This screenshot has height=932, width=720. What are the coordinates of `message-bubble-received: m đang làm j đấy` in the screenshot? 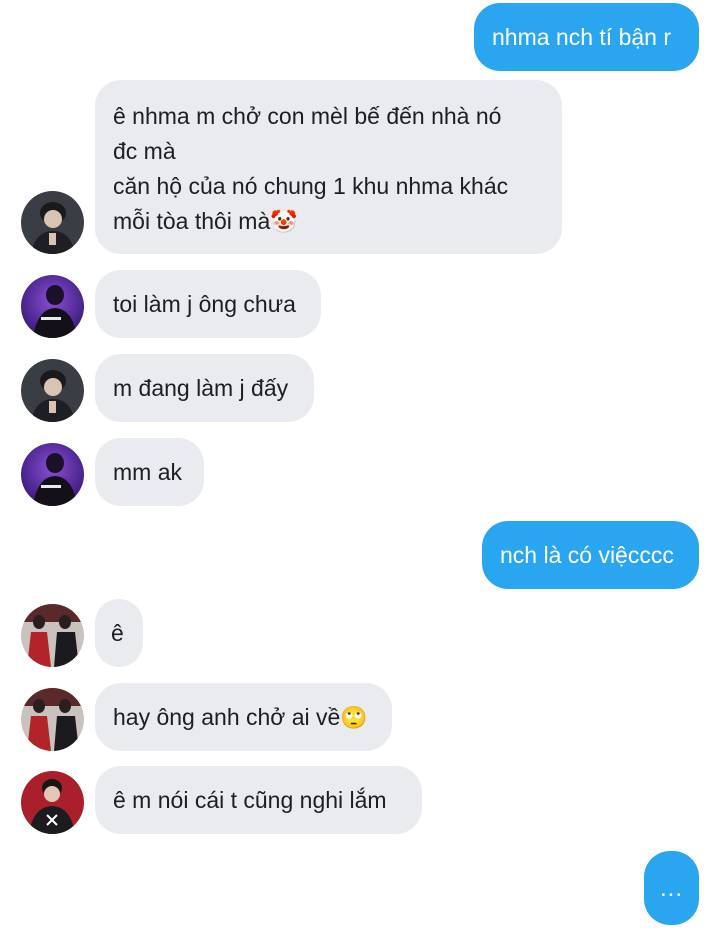 It's located at (204, 388).